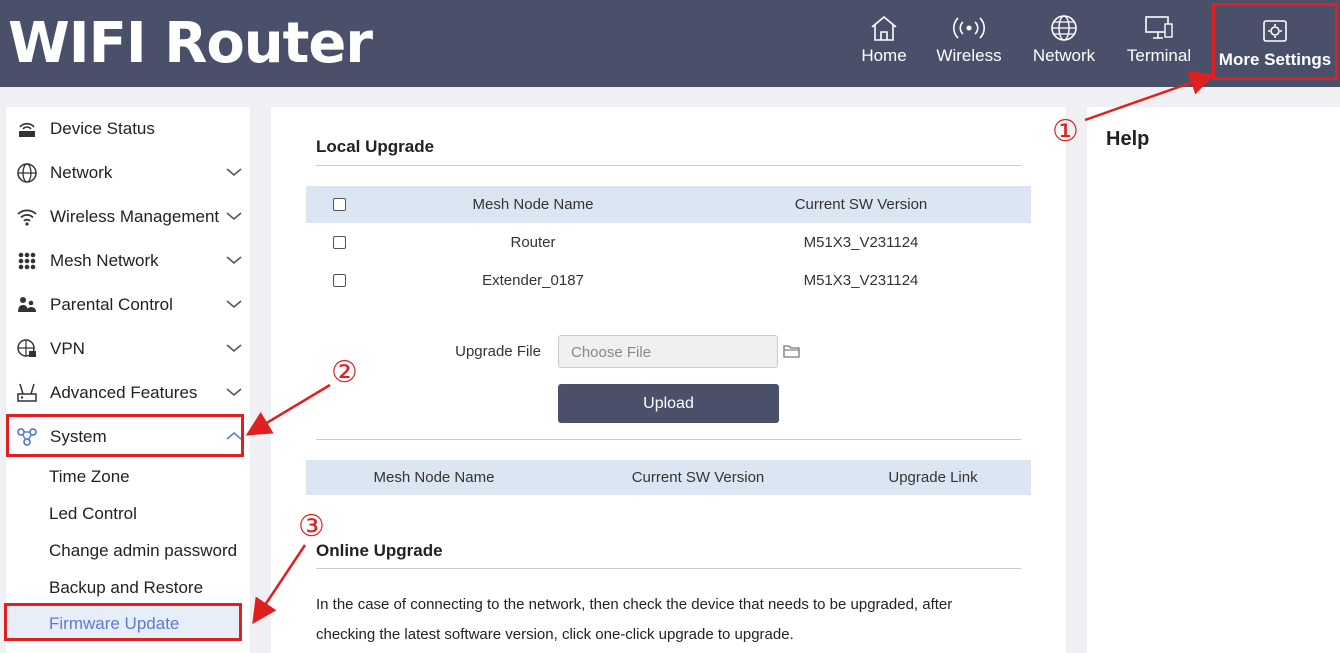 Image resolution: width=1340 pixels, height=653 pixels. What do you see at coordinates (344, 372) in the screenshot?
I see `annotation-marker-2: ②` at bounding box center [344, 372].